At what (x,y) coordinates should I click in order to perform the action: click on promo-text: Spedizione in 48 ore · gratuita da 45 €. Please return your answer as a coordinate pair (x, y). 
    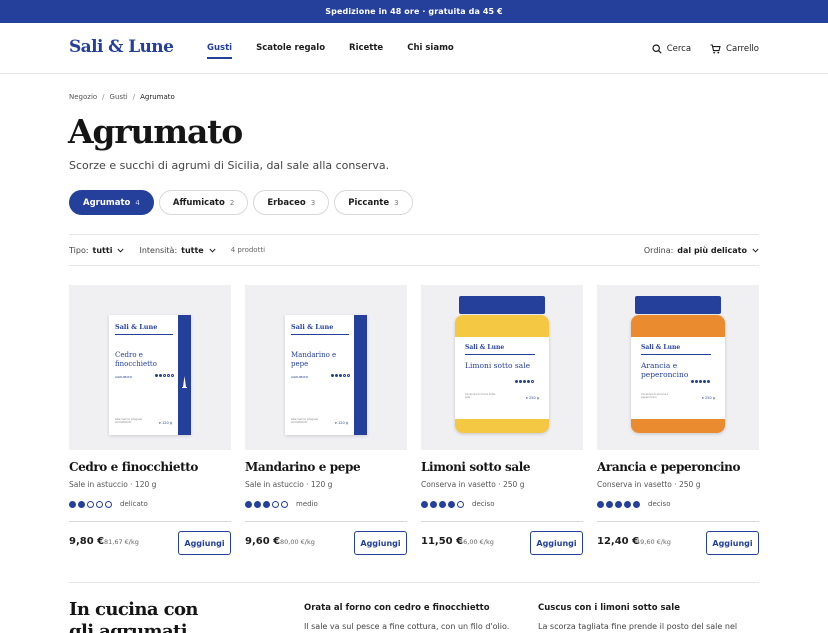
    Looking at the image, I should click on (414, 11).